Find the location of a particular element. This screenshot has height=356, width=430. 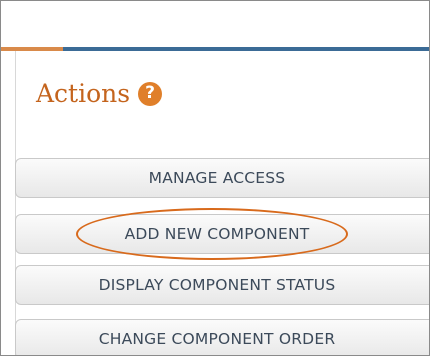

manage-access-label: MANAGE ACCESS is located at coordinates (217, 178).